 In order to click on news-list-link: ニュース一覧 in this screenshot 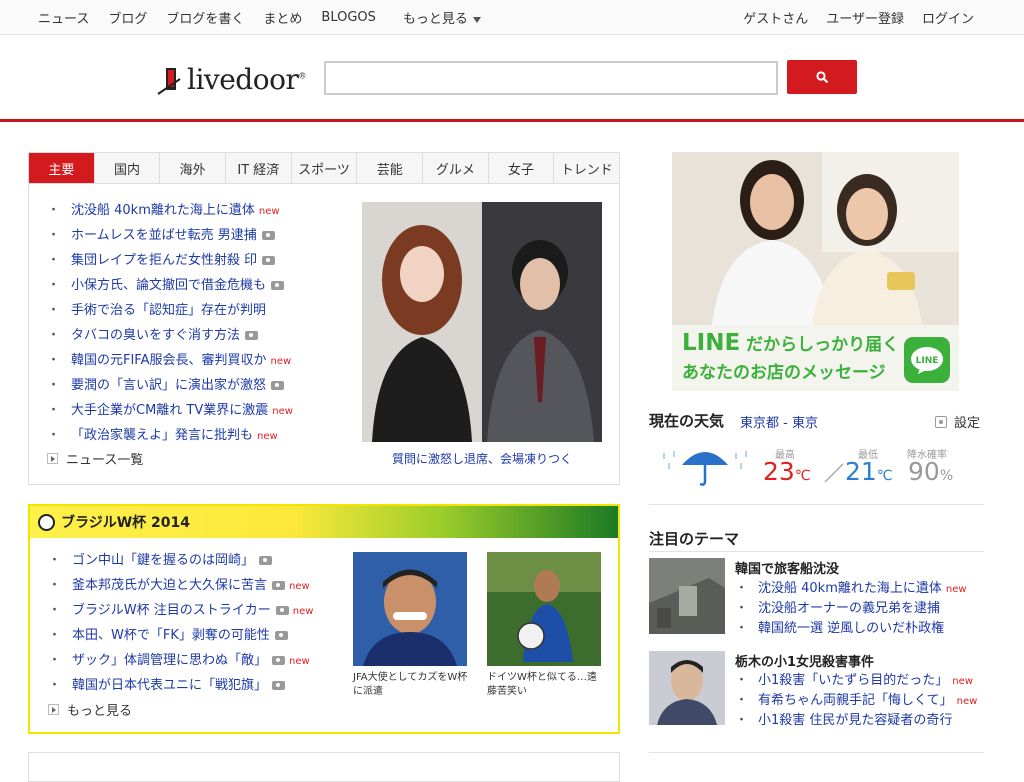, I will do `click(95, 458)`.